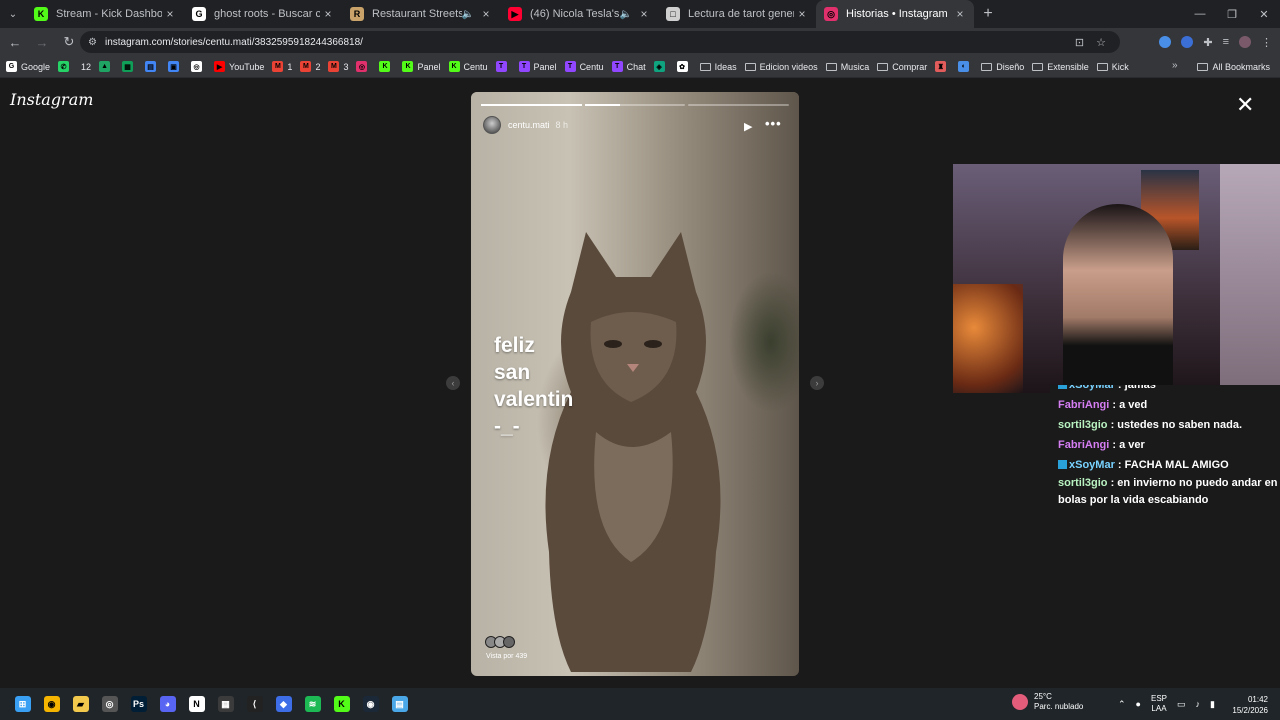 The image size is (1280, 720). What do you see at coordinates (1245, 105) in the screenshot?
I see `close-stories-button: ✕` at bounding box center [1245, 105].